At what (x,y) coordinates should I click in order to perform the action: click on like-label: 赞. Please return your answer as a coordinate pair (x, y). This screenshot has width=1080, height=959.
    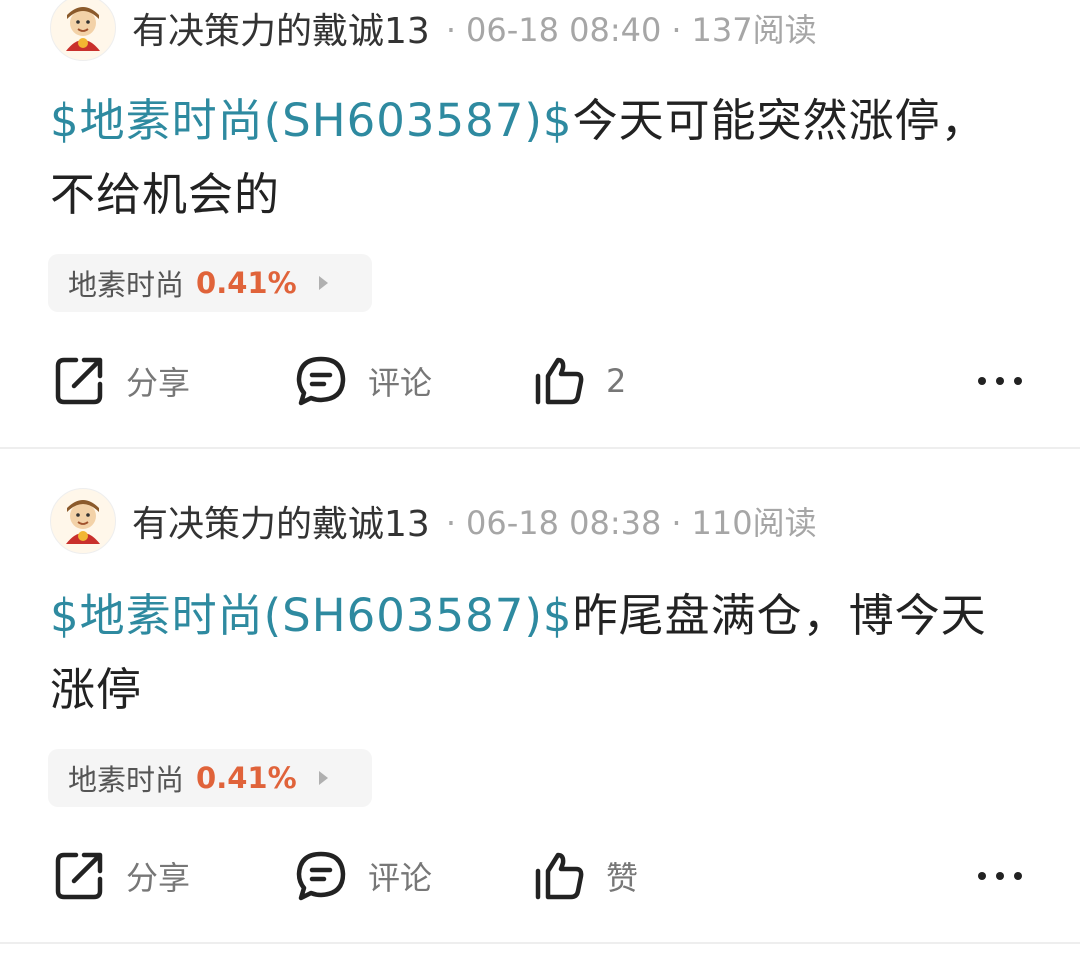
    Looking at the image, I should click on (622, 878).